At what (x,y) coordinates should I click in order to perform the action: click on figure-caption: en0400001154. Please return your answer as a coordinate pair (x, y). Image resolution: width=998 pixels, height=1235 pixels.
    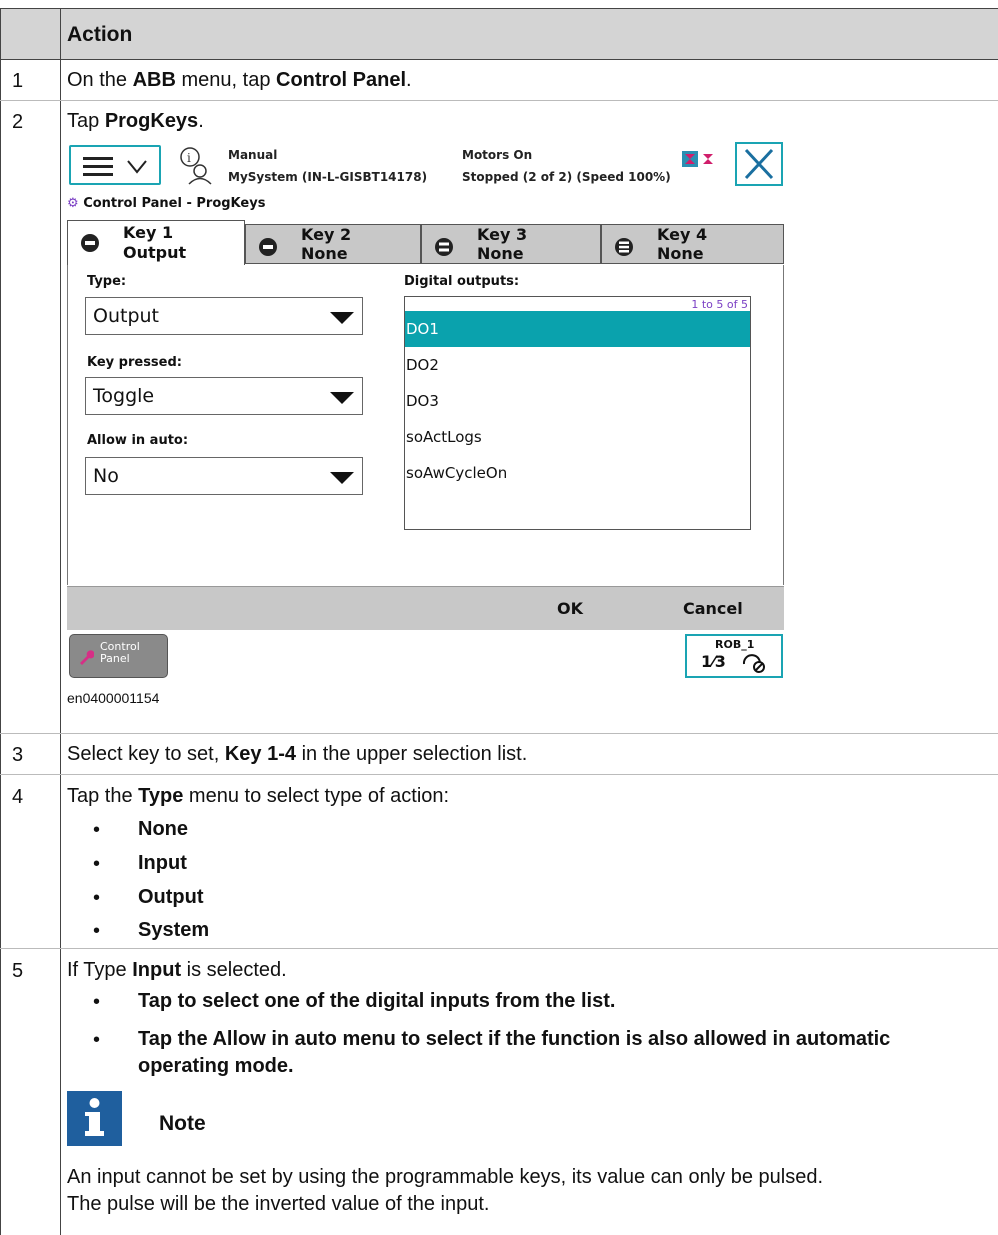
    Looking at the image, I should click on (113, 698).